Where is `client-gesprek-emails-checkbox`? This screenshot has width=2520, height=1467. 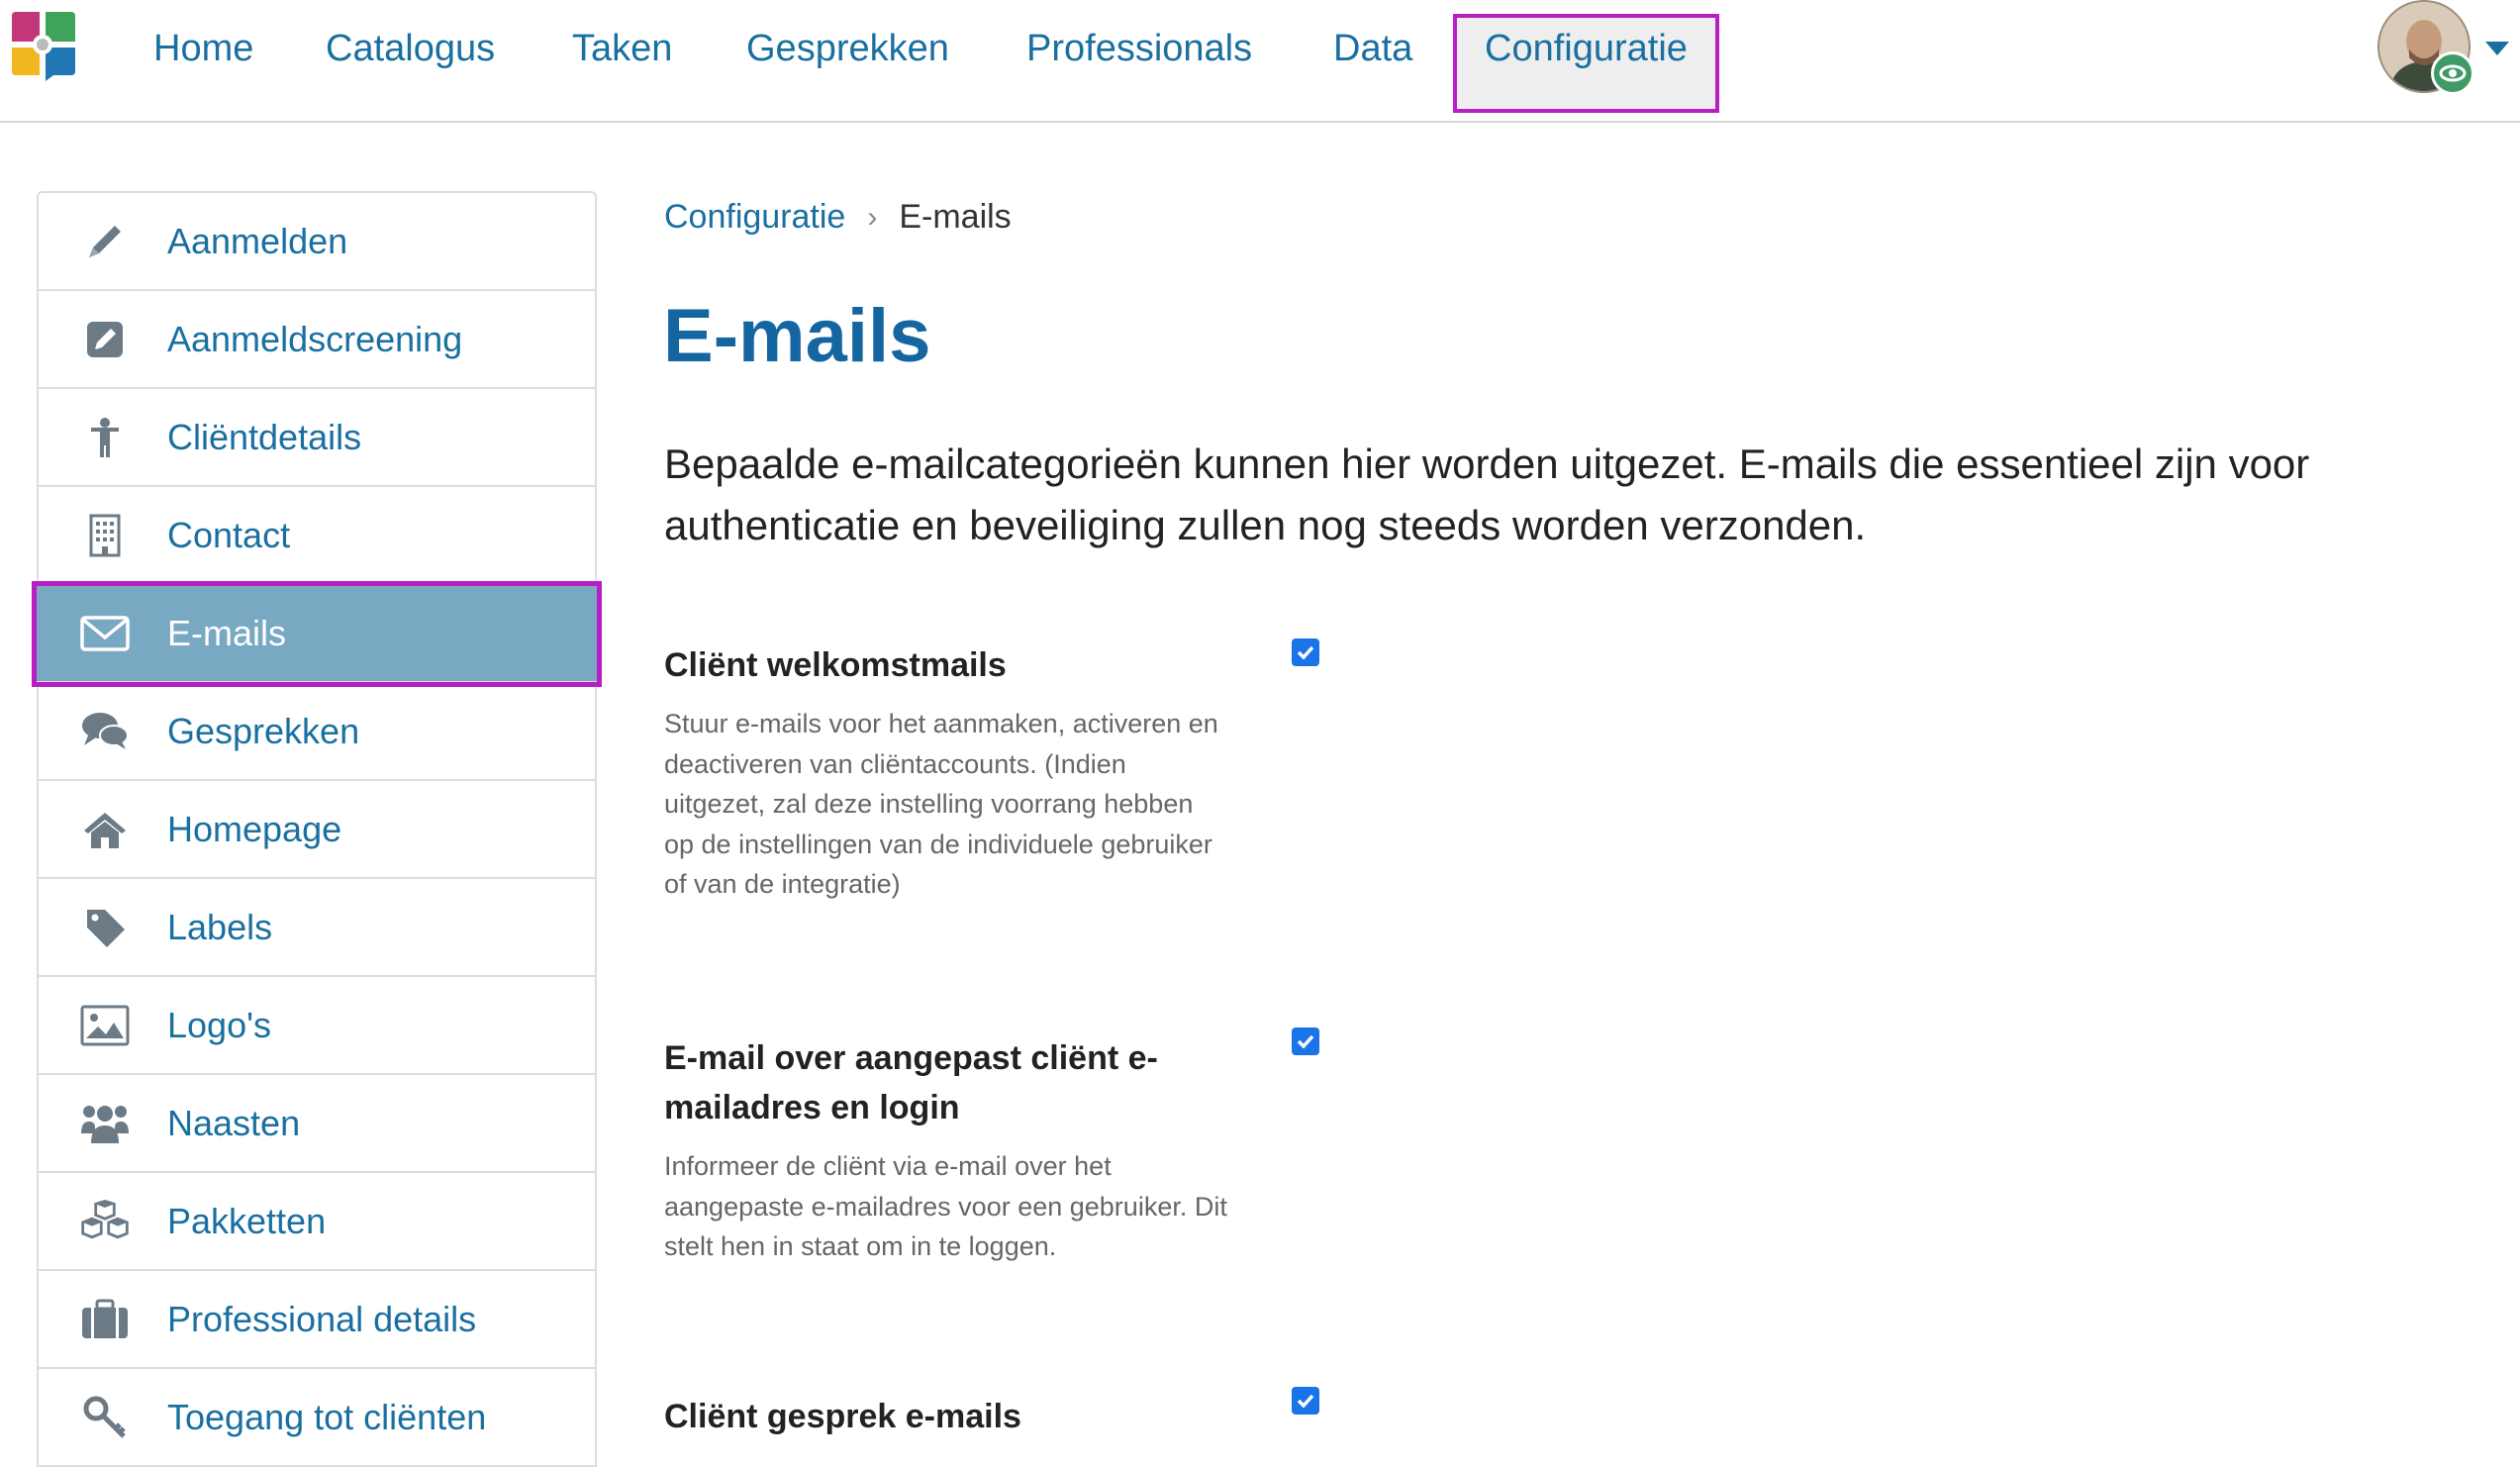
client-gesprek-emails-checkbox is located at coordinates (1305, 1401).